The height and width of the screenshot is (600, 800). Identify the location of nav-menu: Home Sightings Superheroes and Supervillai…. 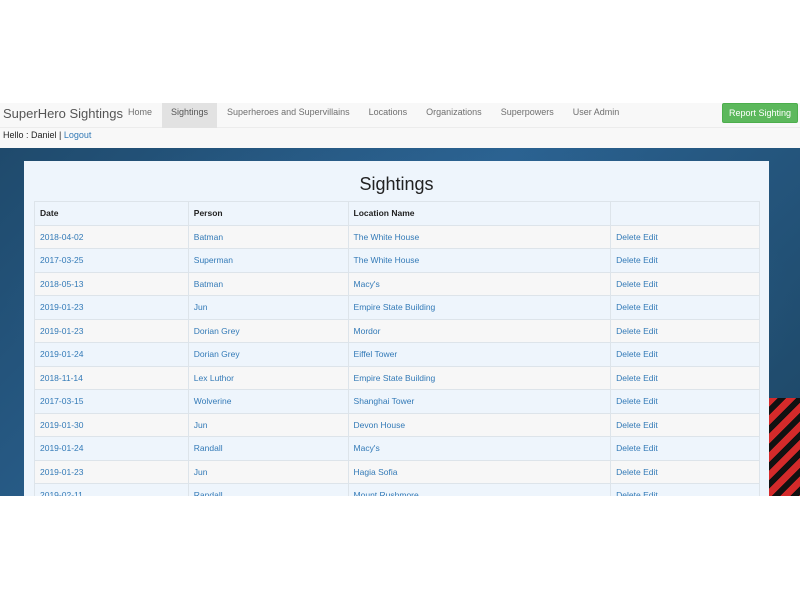
(374, 115).